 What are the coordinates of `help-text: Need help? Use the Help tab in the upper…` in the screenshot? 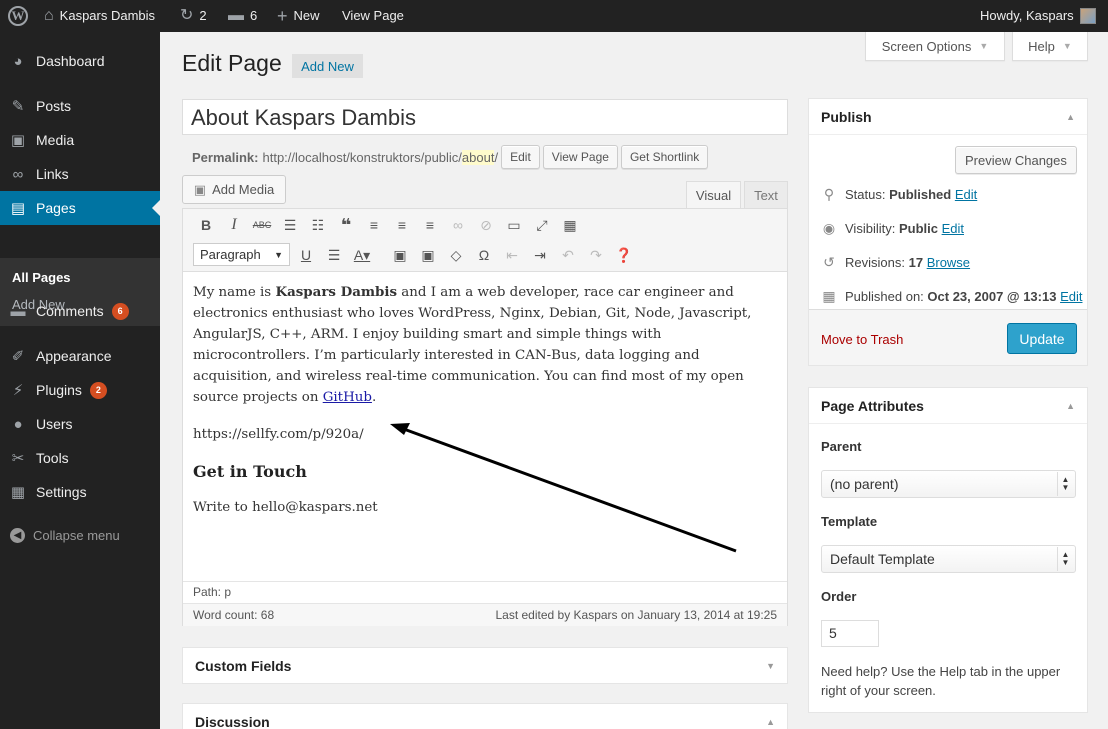 It's located at (941, 681).